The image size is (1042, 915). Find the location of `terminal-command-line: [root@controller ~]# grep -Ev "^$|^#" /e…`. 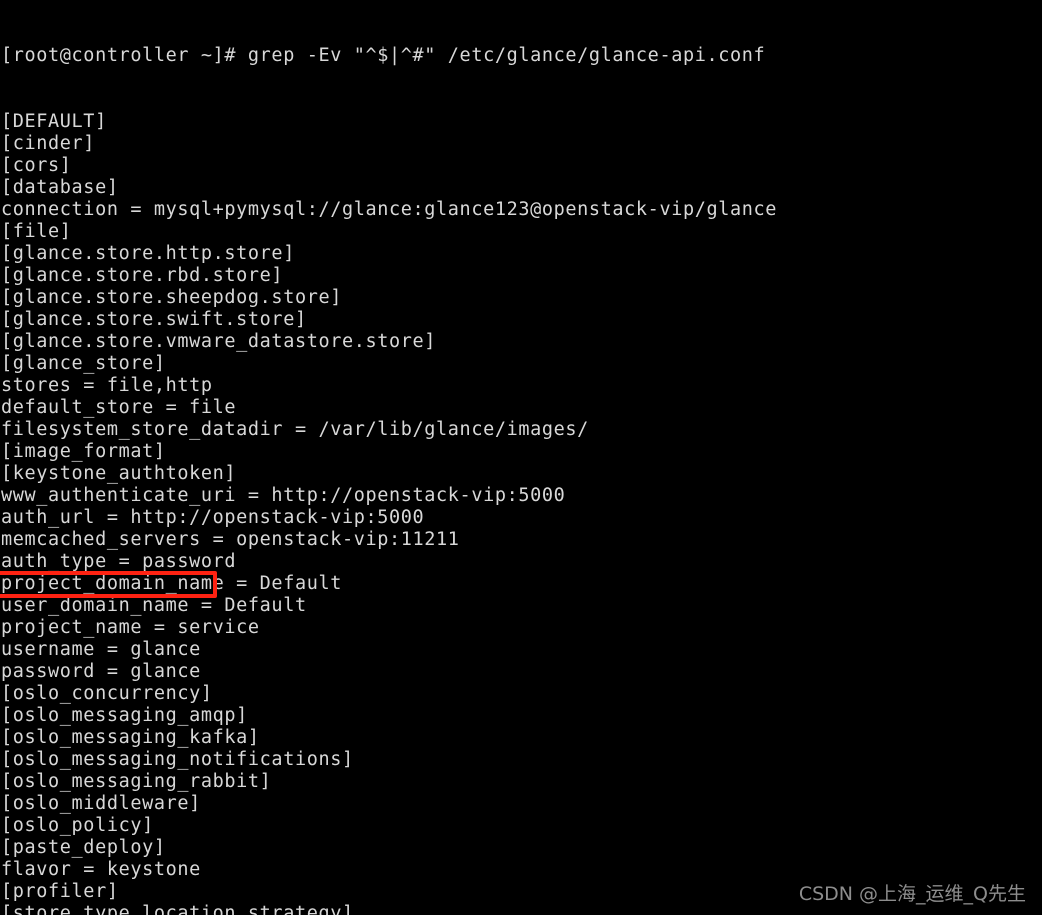

terminal-command-line: [root@controller ~]# grep -Ev "^$|^#" /e… is located at coordinates (383, 55).